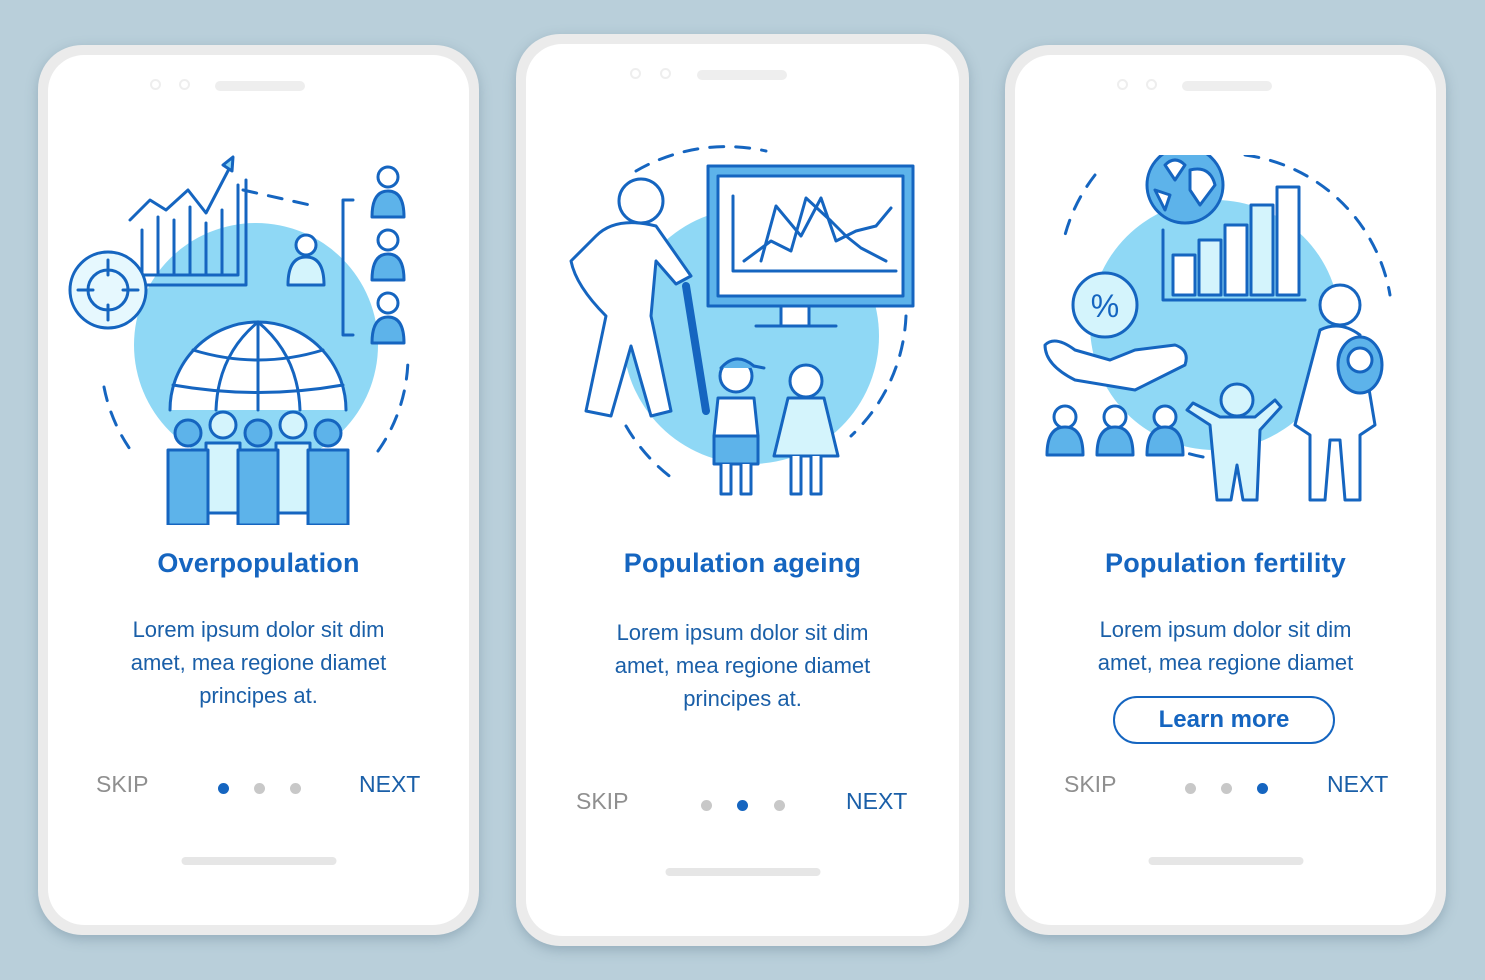  Describe the element at coordinates (810, 246) in the screenshot. I see `monitor-chart-icon` at that location.